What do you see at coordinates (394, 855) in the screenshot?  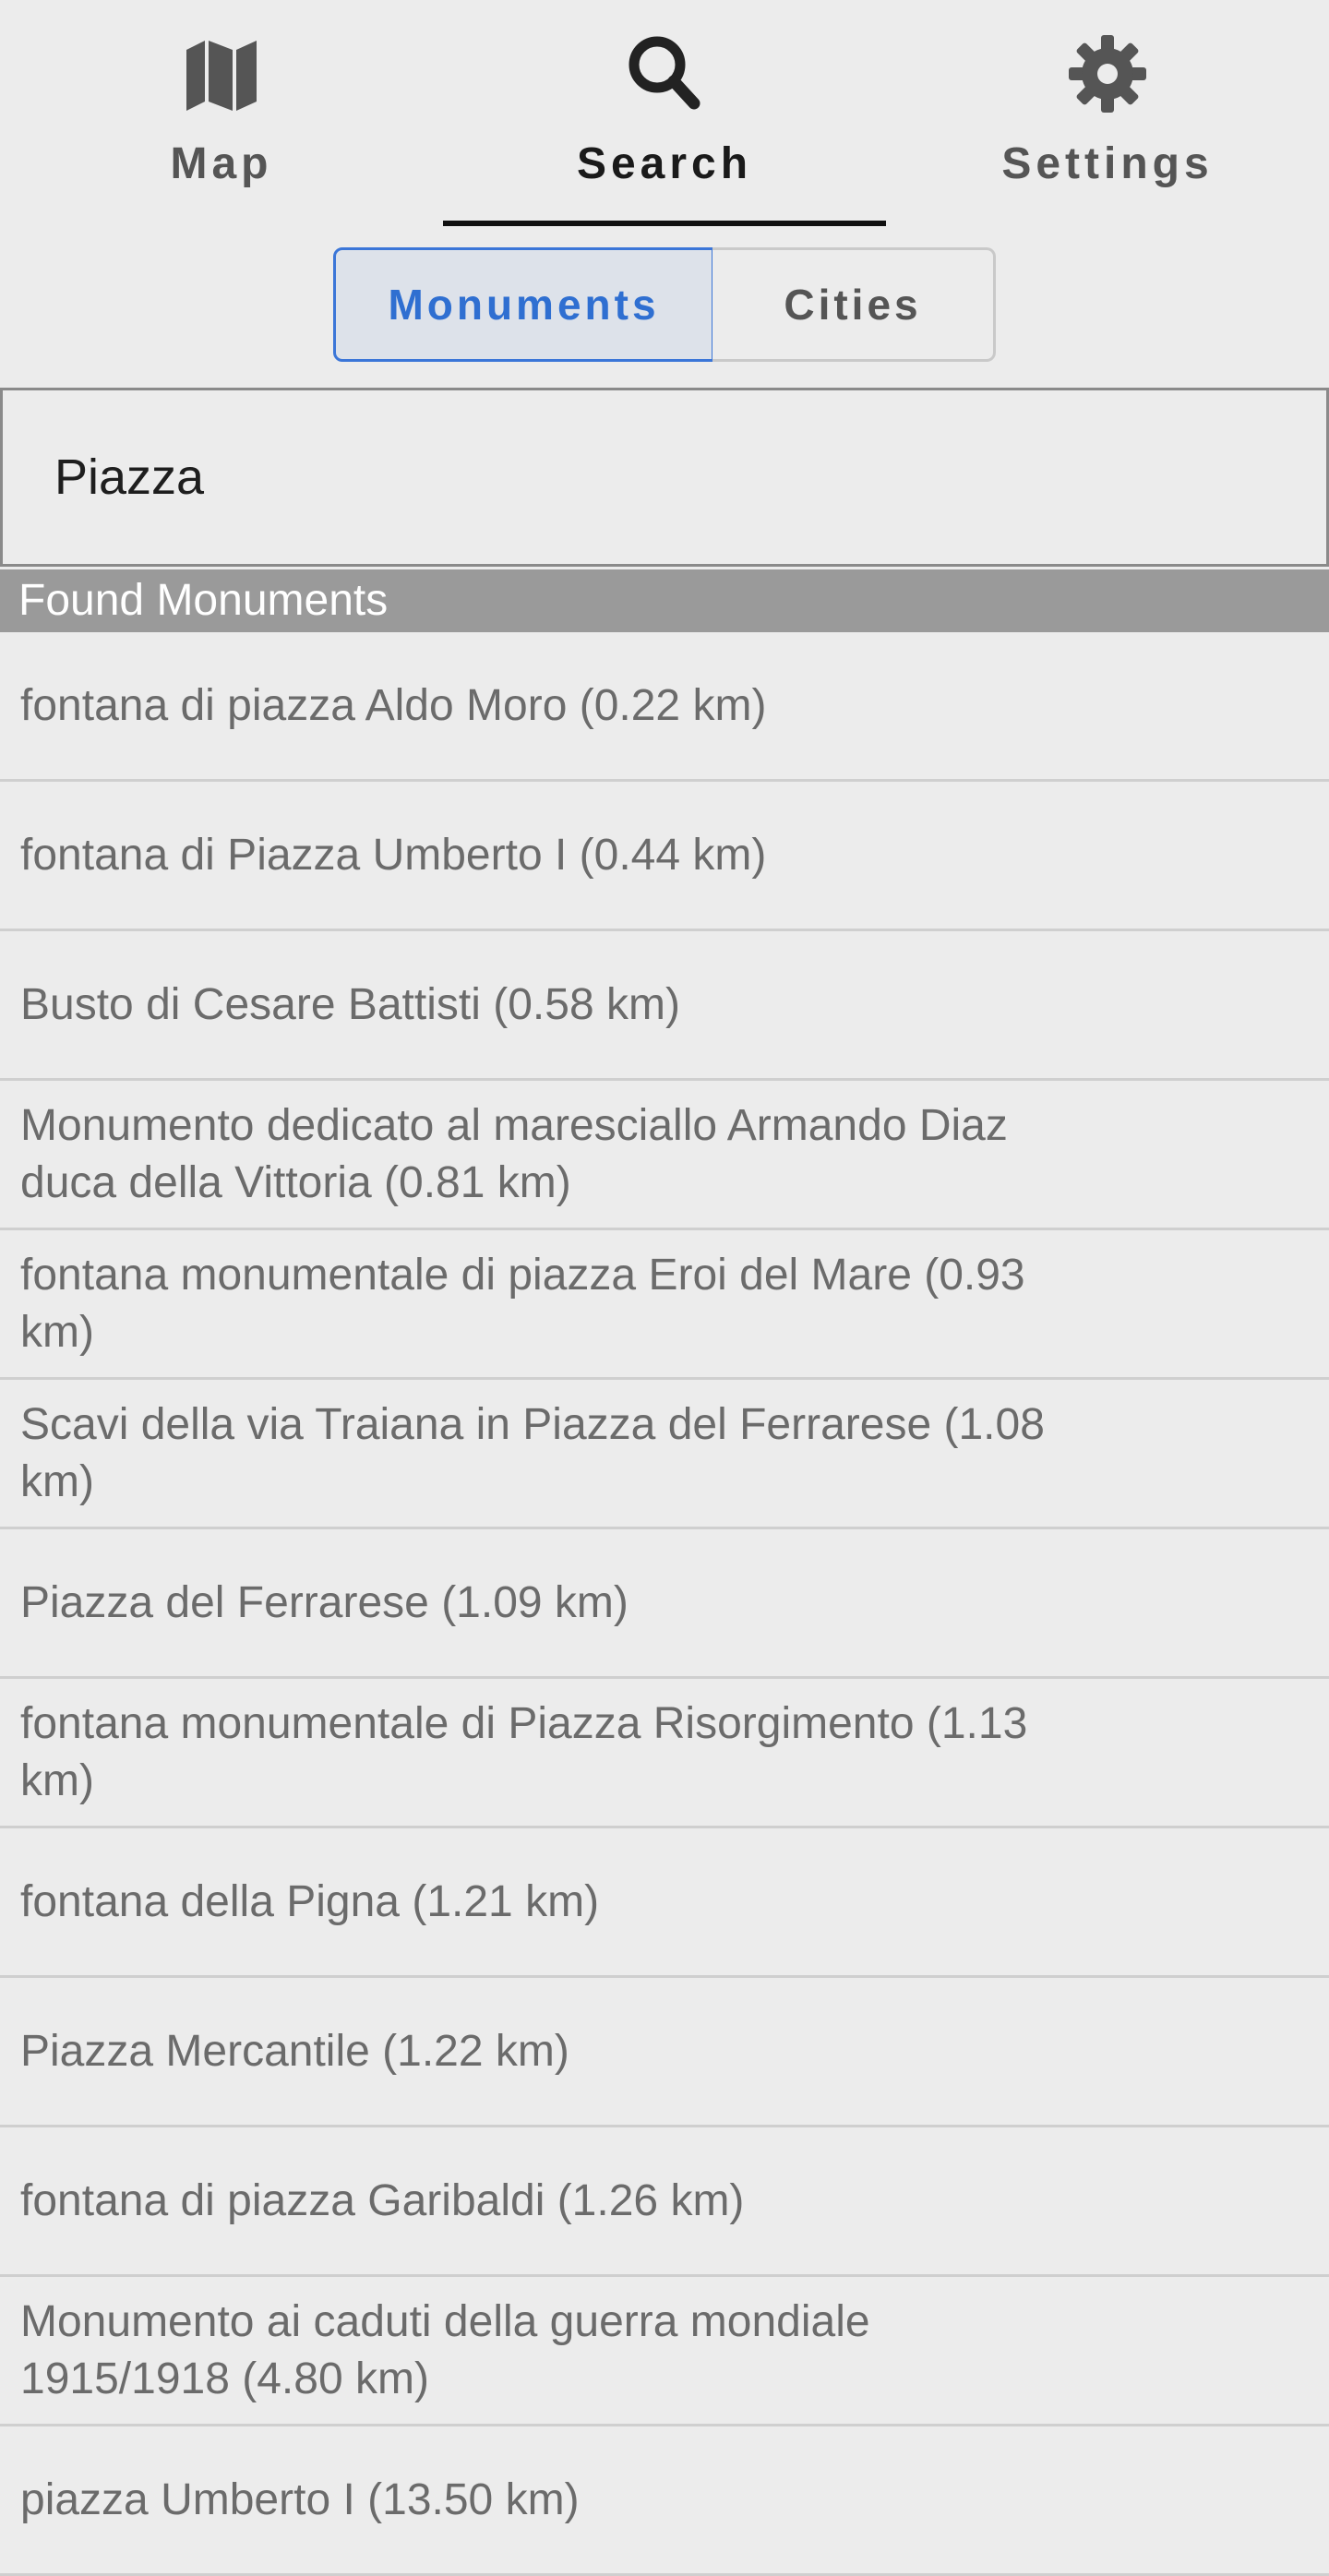 I see `list-item-label: fontana di Piazza Umberto I (0.44 km)` at bounding box center [394, 855].